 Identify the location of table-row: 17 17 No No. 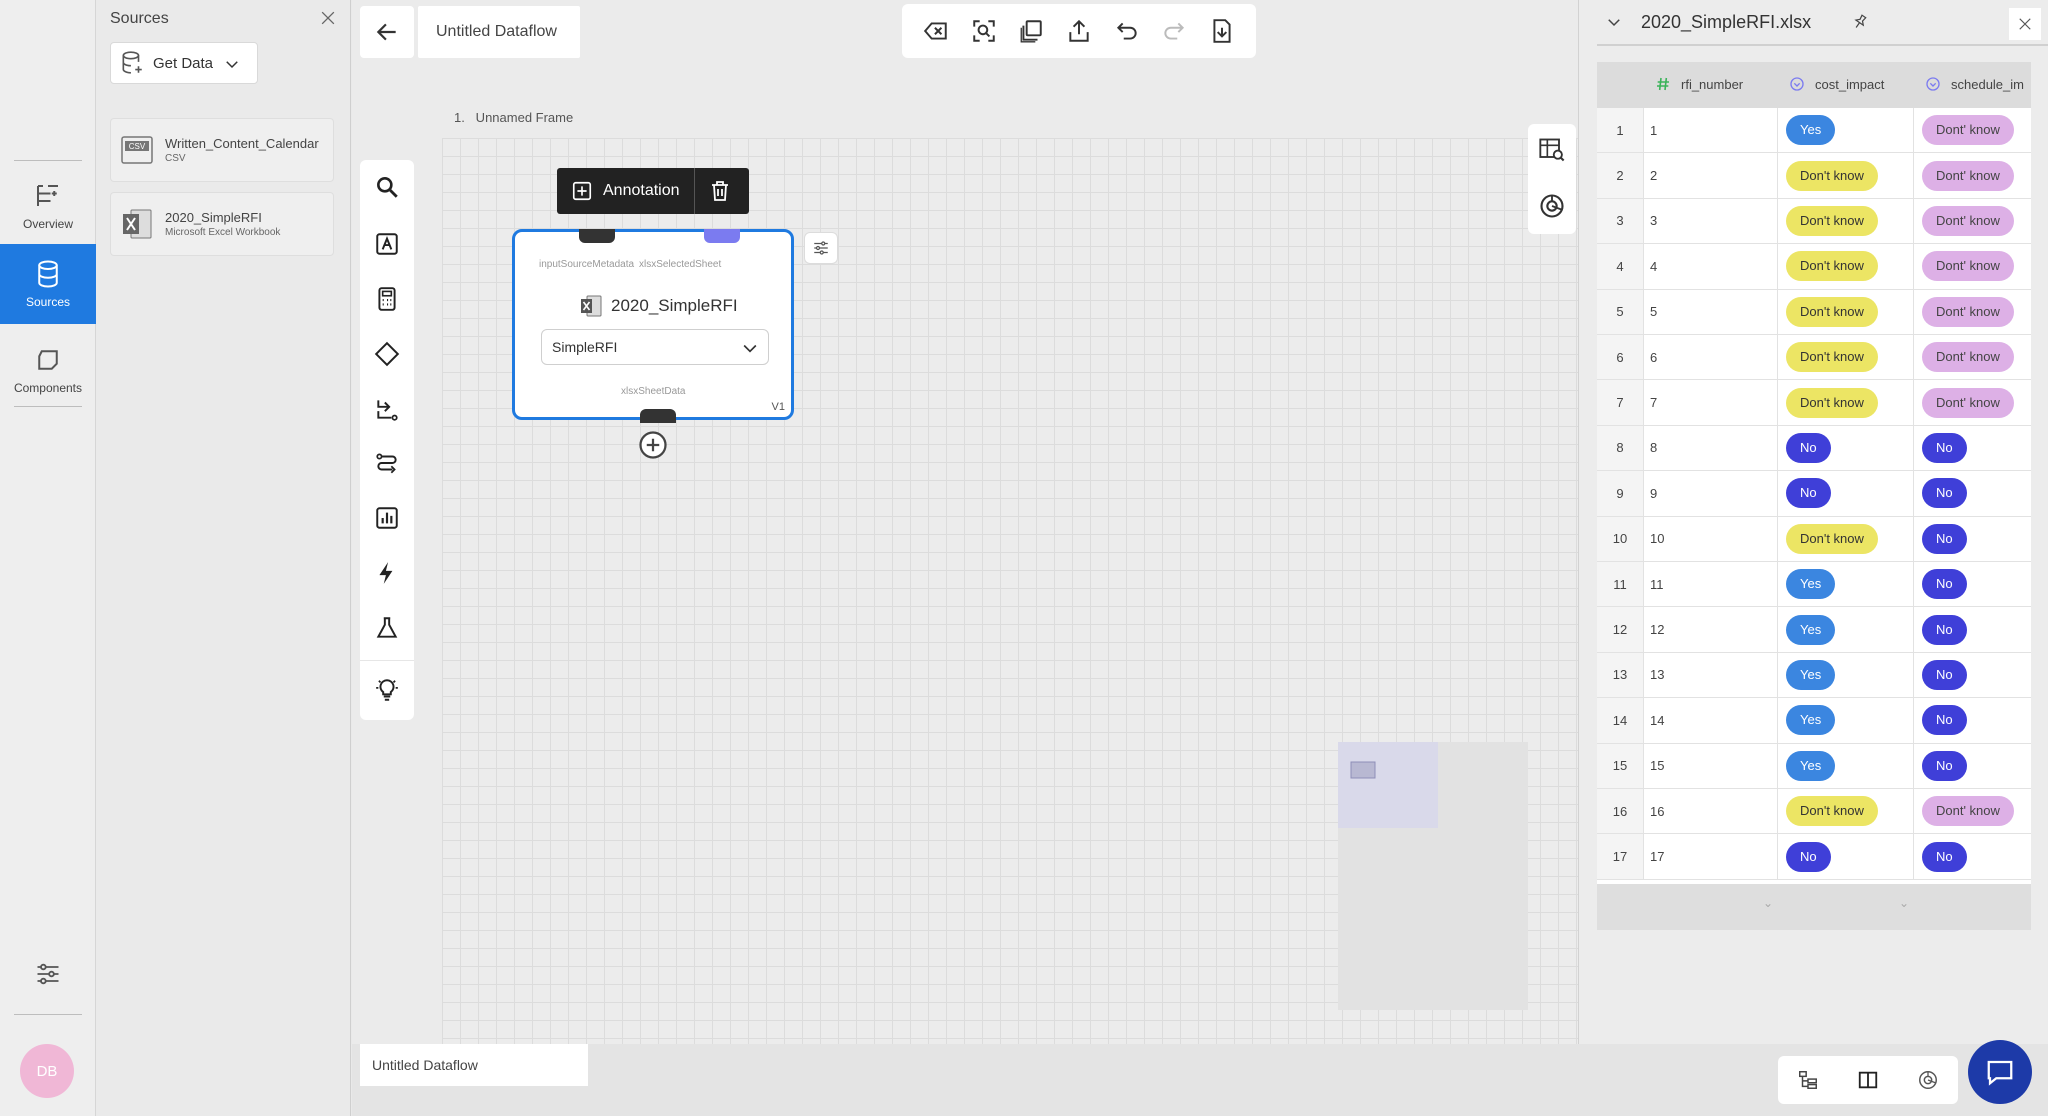
(1814, 857).